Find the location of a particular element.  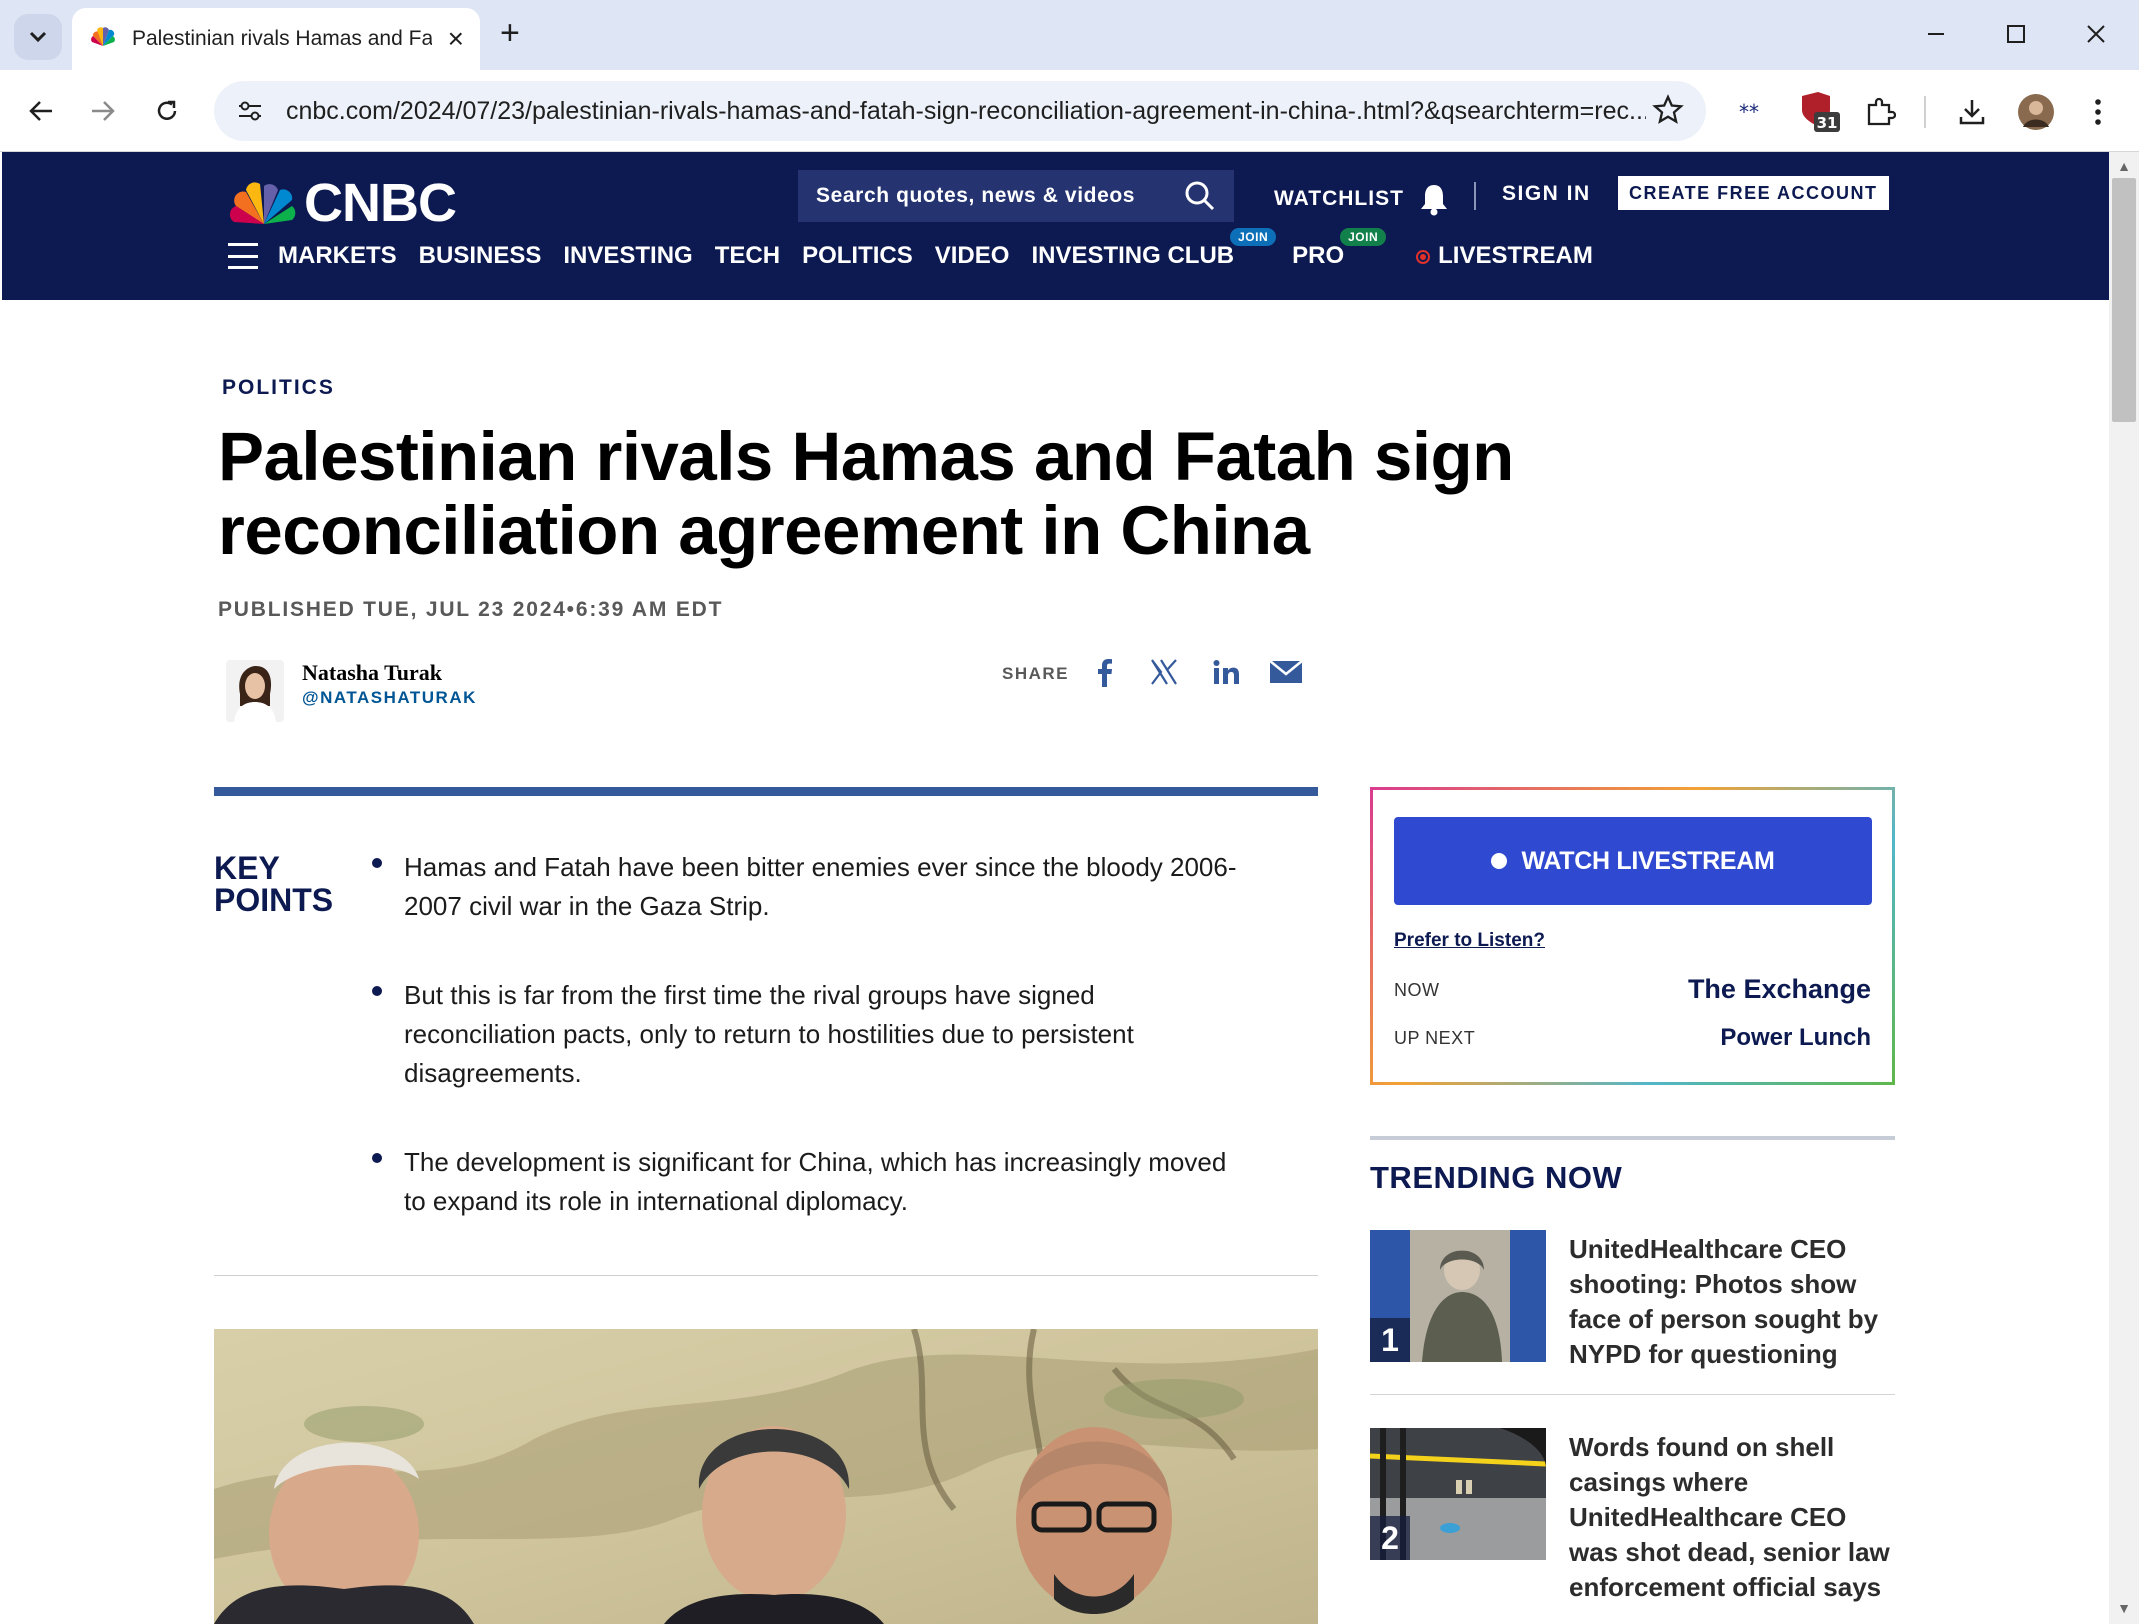

share-label: SHARE is located at coordinates (1036, 673).